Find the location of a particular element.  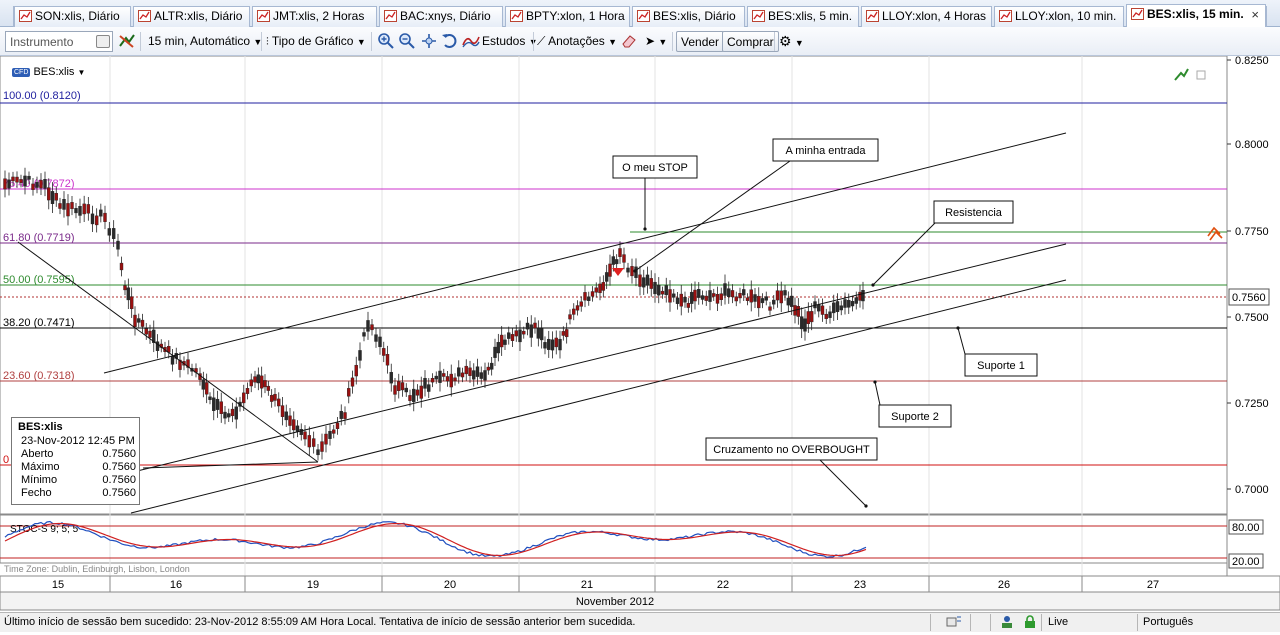

chart-tab: BES:xlis, Diário is located at coordinates (688, 16).